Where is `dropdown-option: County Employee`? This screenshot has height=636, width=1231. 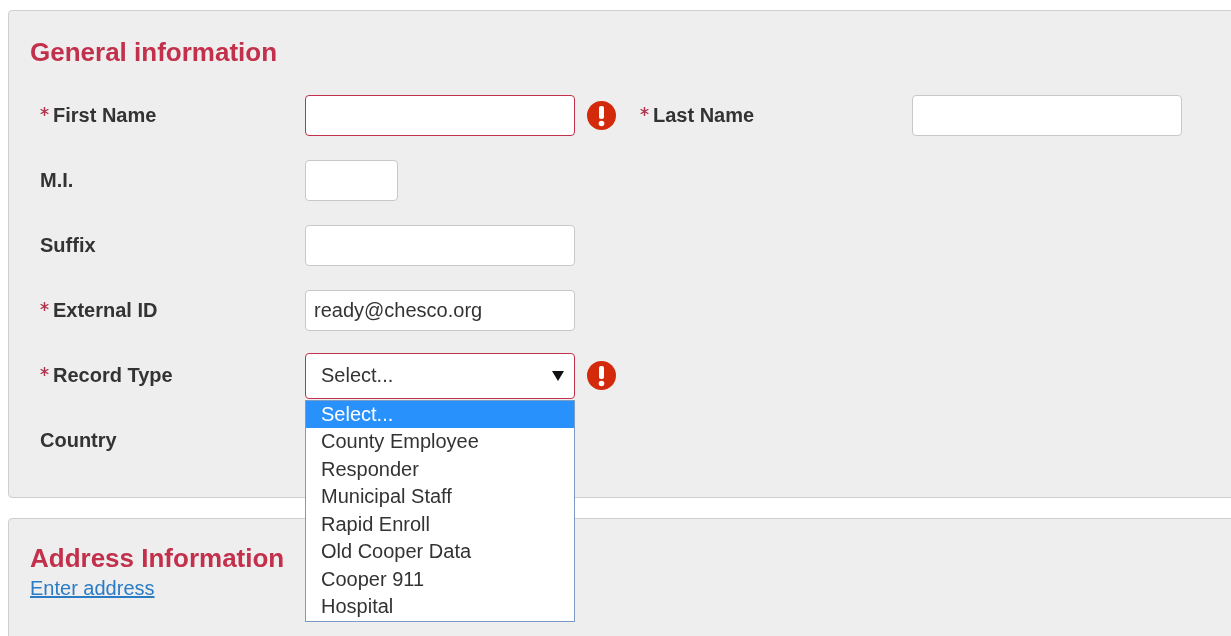
dropdown-option: County Employee is located at coordinates (440, 442).